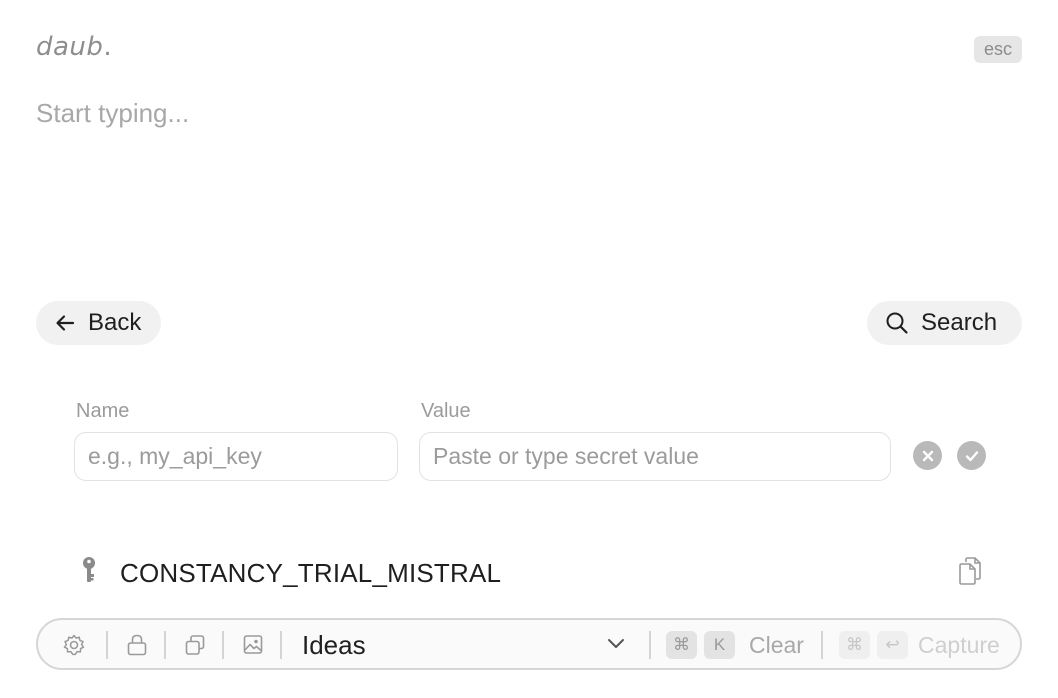 This screenshot has height=698, width=1058. I want to click on k-key-badge: K, so click(719, 645).